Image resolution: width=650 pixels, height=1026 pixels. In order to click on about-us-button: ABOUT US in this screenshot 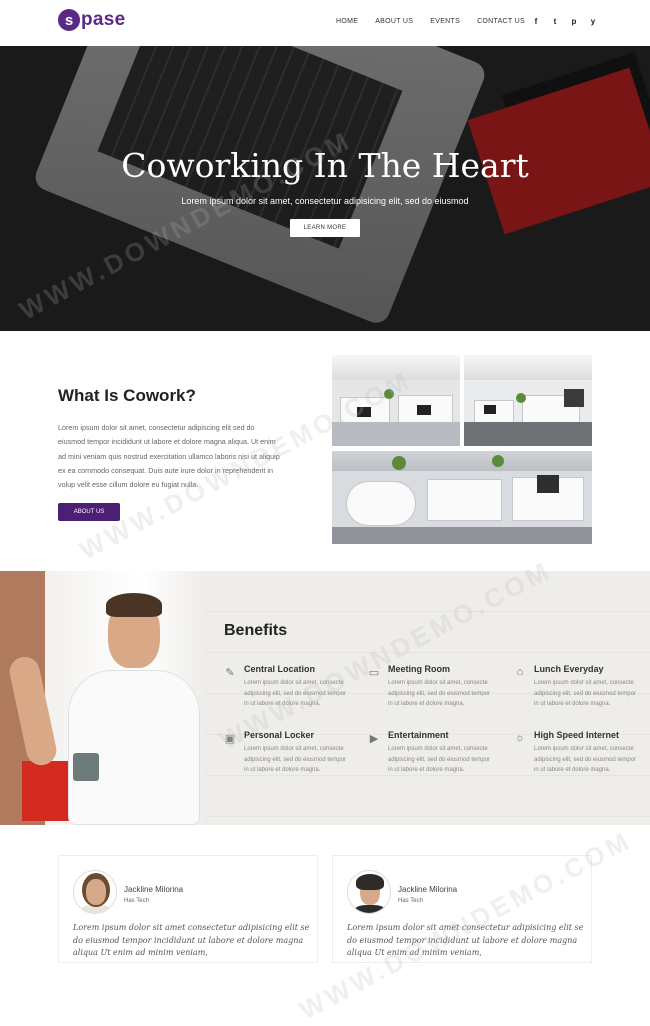, I will do `click(89, 512)`.